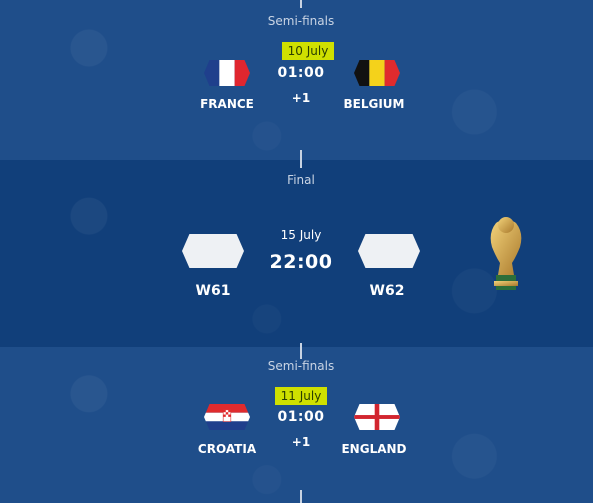 The width and height of the screenshot is (593, 503). I want to click on england-flag-icon, so click(377, 417).